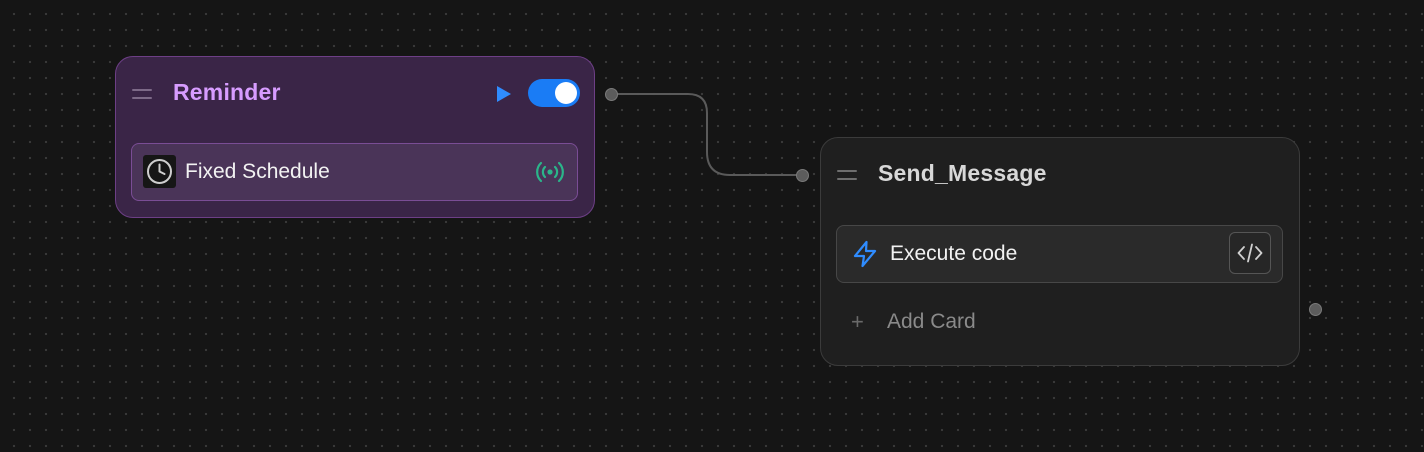  What do you see at coordinates (550, 172) in the screenshot?
I see `broadcast-signal-icon` at bounding box center [550, 172].